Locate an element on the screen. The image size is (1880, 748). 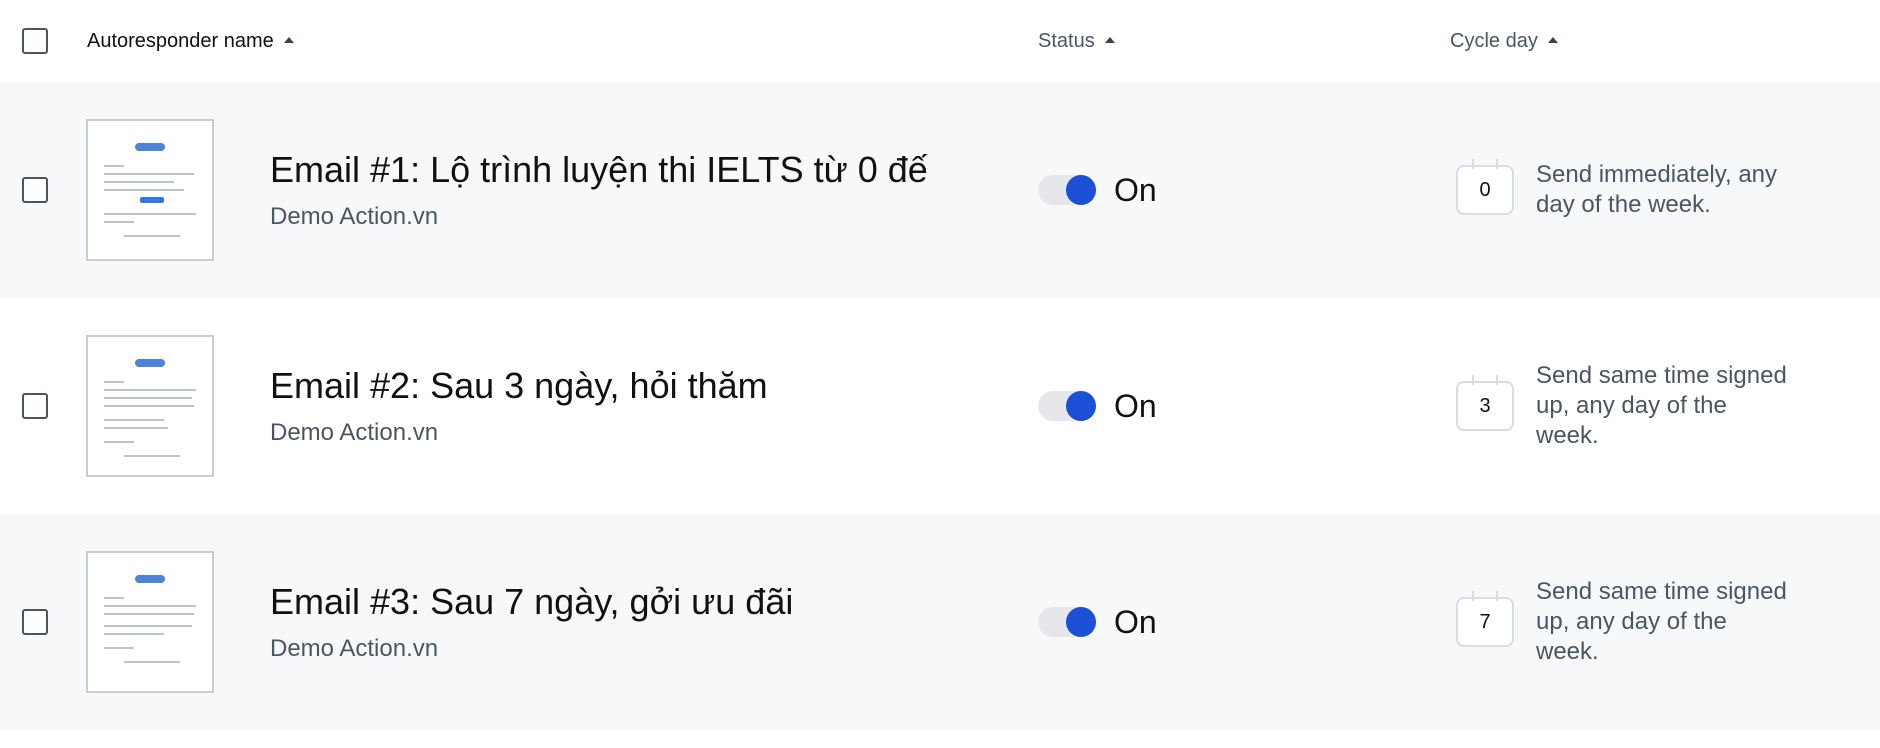
name-header-label: Autoresponder name is located at coordinates (180, 40).